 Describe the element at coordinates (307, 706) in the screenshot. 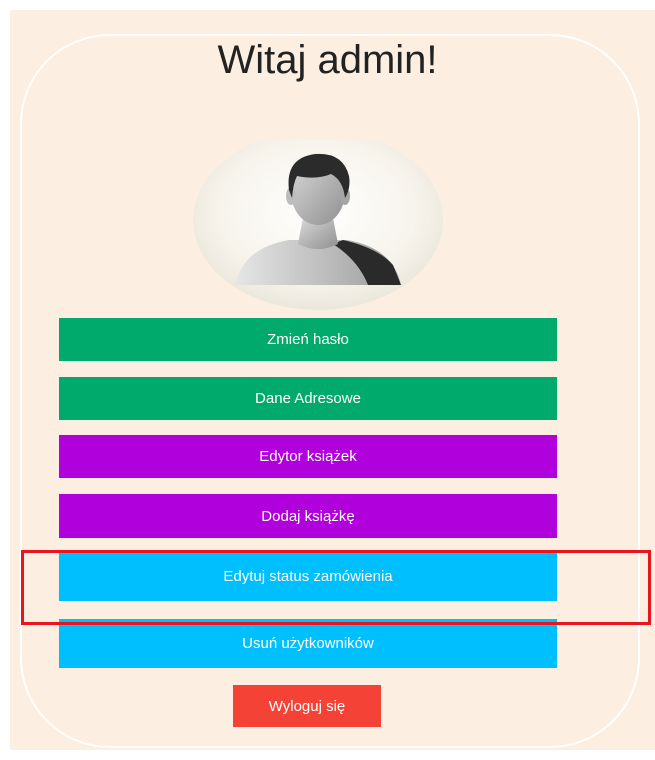

I see `logout-button: Wyloguj się` at that location.